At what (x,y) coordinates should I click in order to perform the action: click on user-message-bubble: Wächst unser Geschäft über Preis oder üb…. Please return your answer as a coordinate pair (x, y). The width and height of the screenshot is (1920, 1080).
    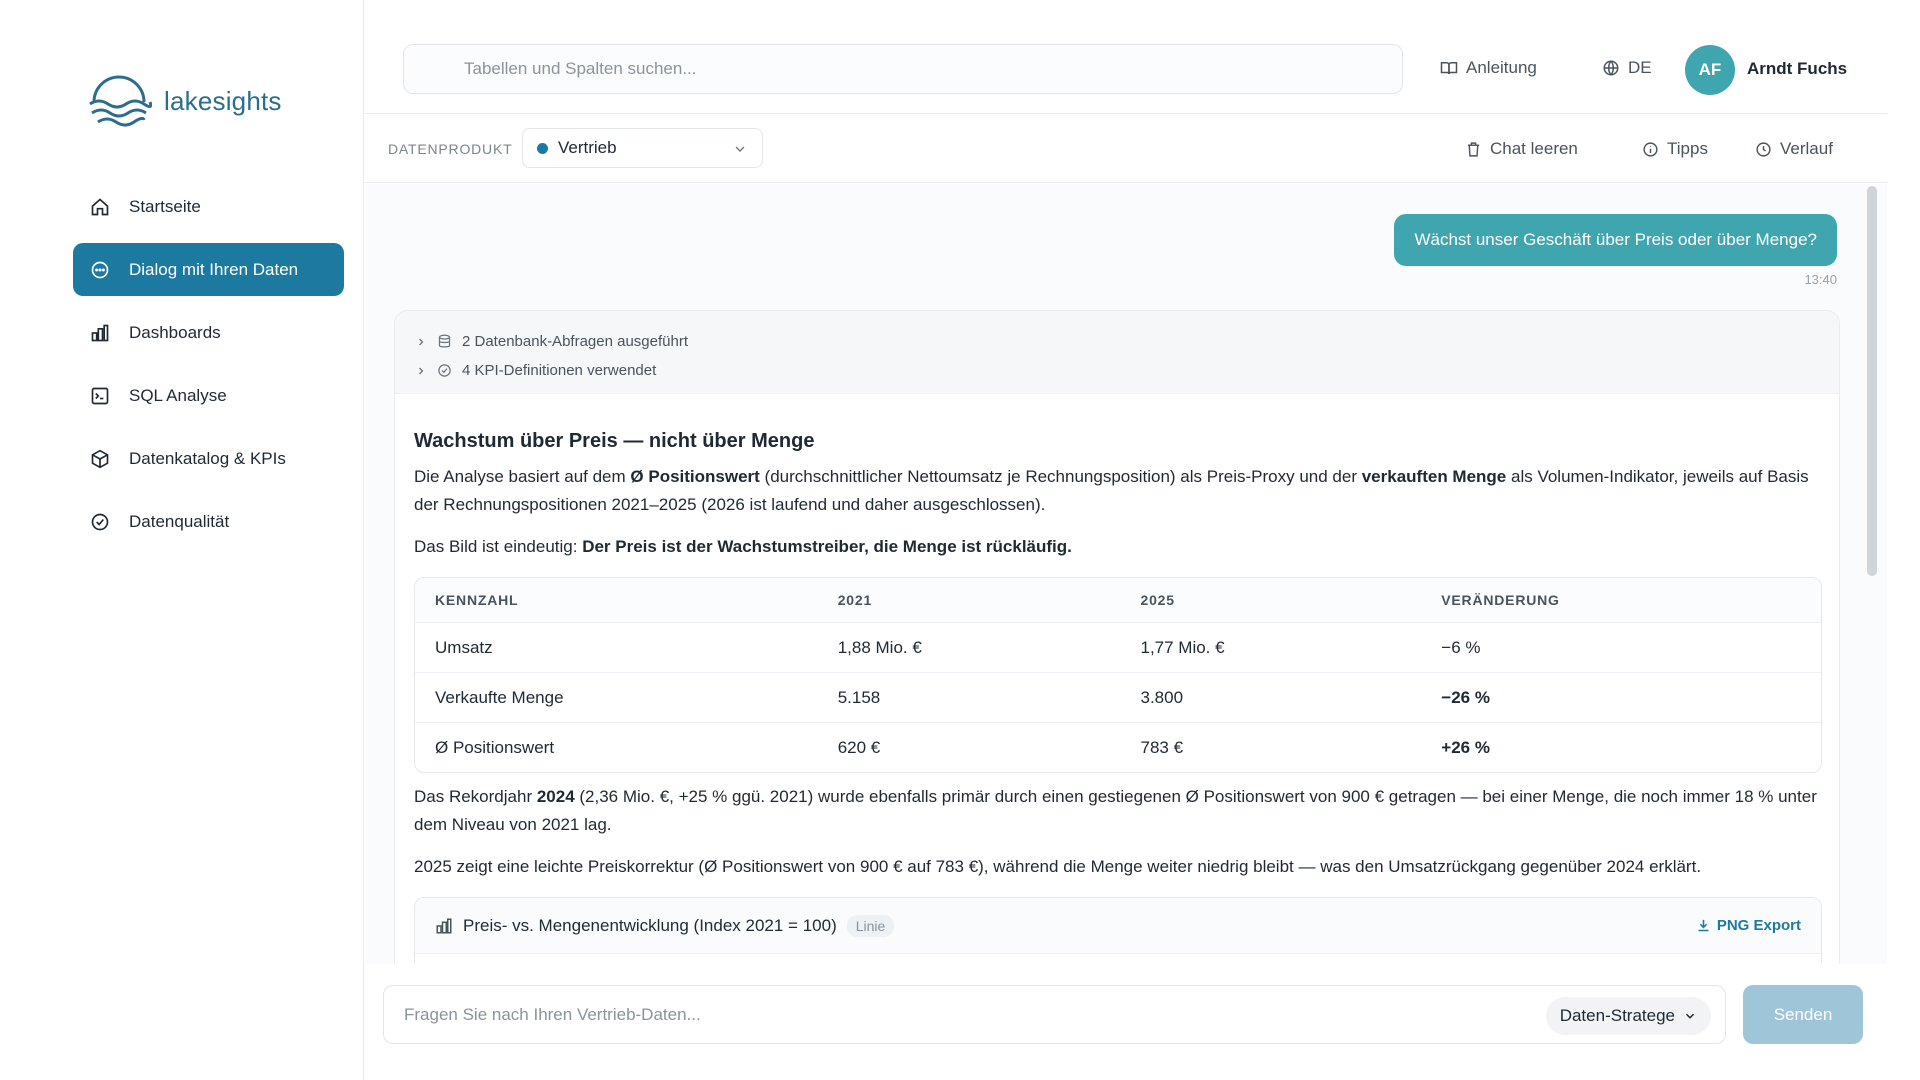
    Looking at the image, I should click on (1615, 240).